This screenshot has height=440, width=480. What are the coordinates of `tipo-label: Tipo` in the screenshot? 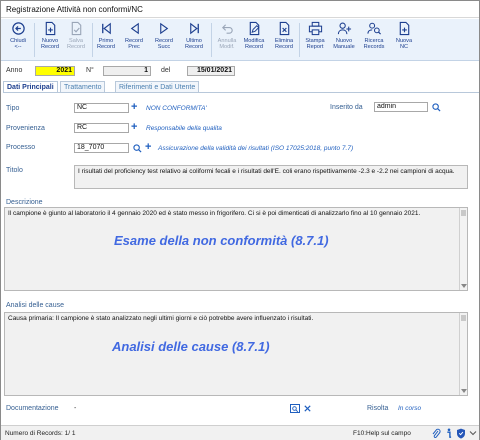 It's located at (13, 108).